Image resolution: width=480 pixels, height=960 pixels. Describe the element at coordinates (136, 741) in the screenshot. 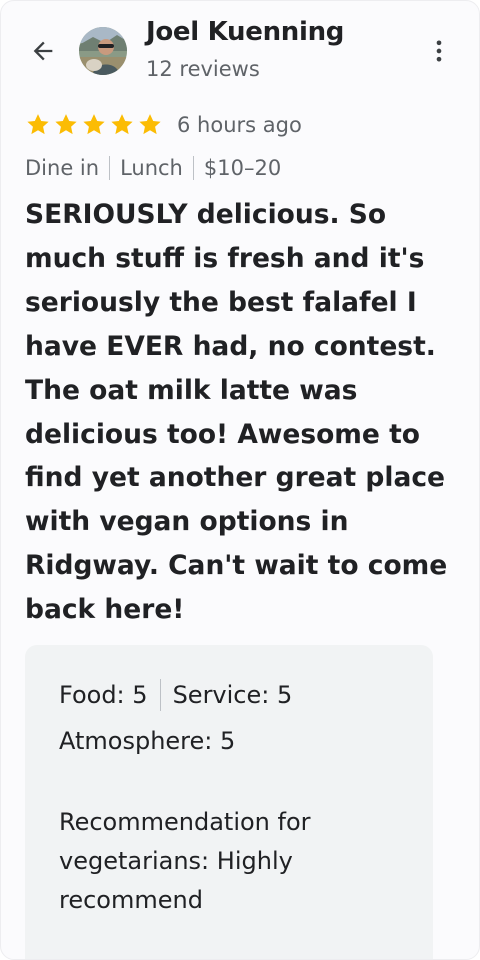

I see `atmosphere-label: Atmosphere:` at that location.